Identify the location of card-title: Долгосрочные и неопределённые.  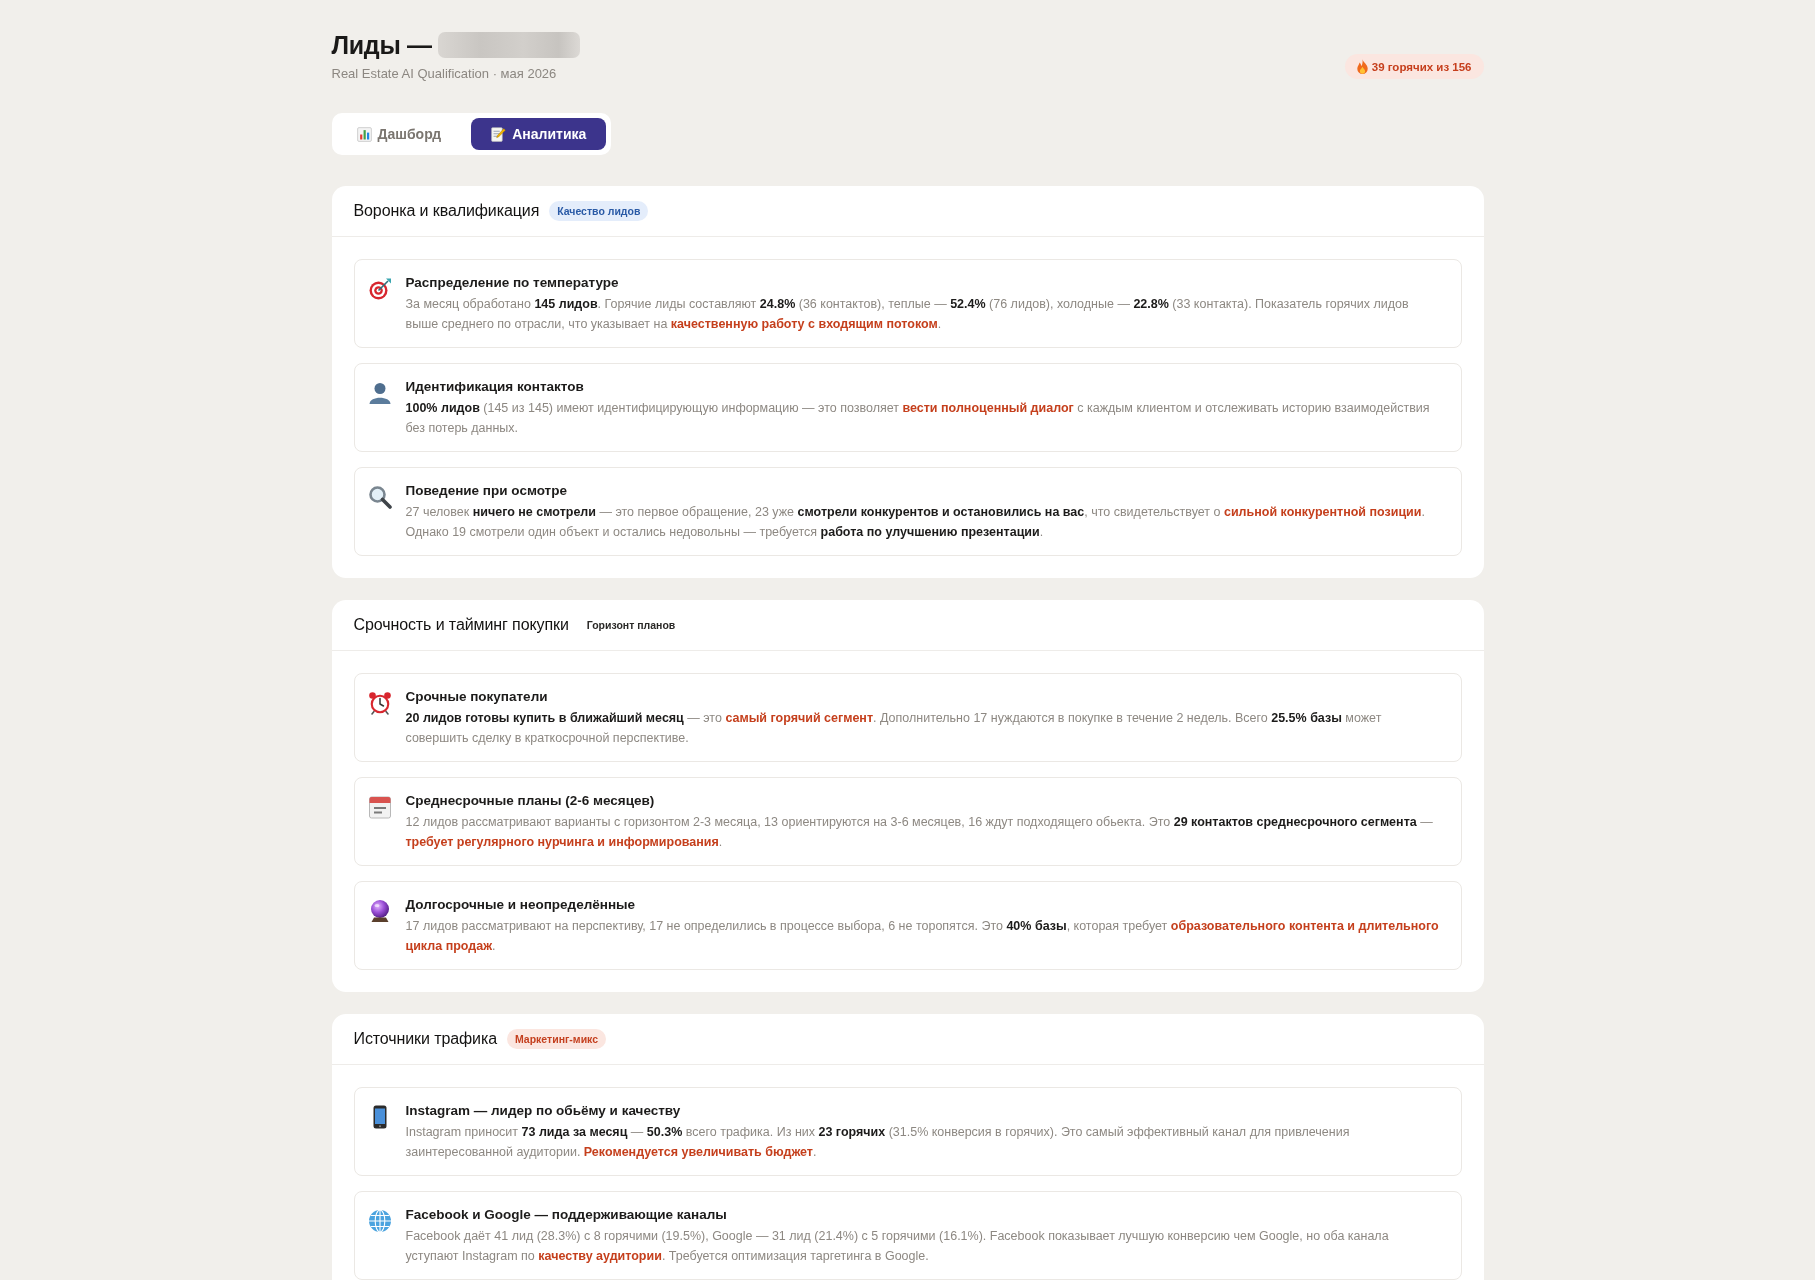
(521, 905).